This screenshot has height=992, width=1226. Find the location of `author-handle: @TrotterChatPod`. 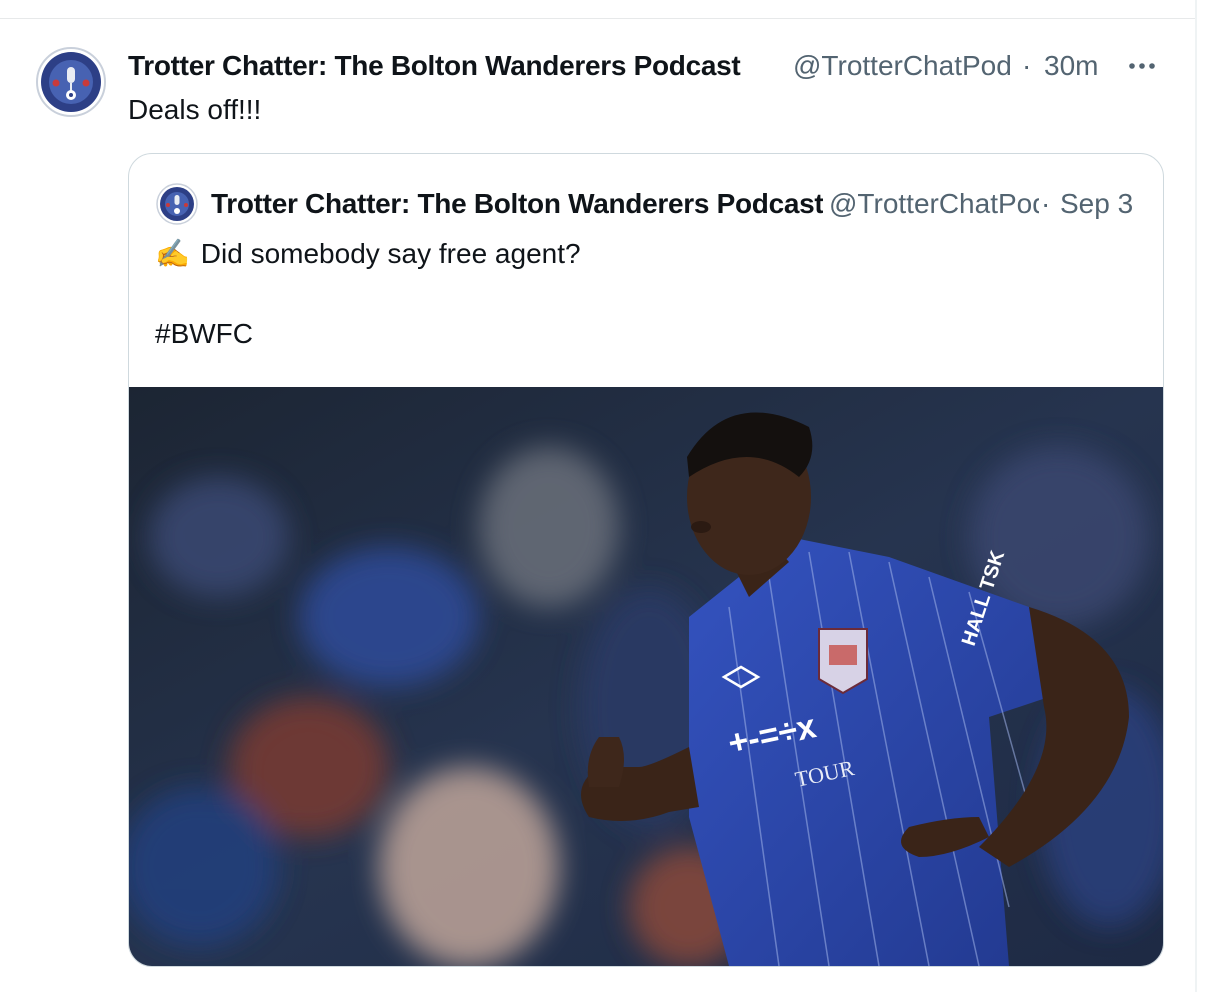

author-handle: @TrotterChatPod is located at coordinates (908, 66).